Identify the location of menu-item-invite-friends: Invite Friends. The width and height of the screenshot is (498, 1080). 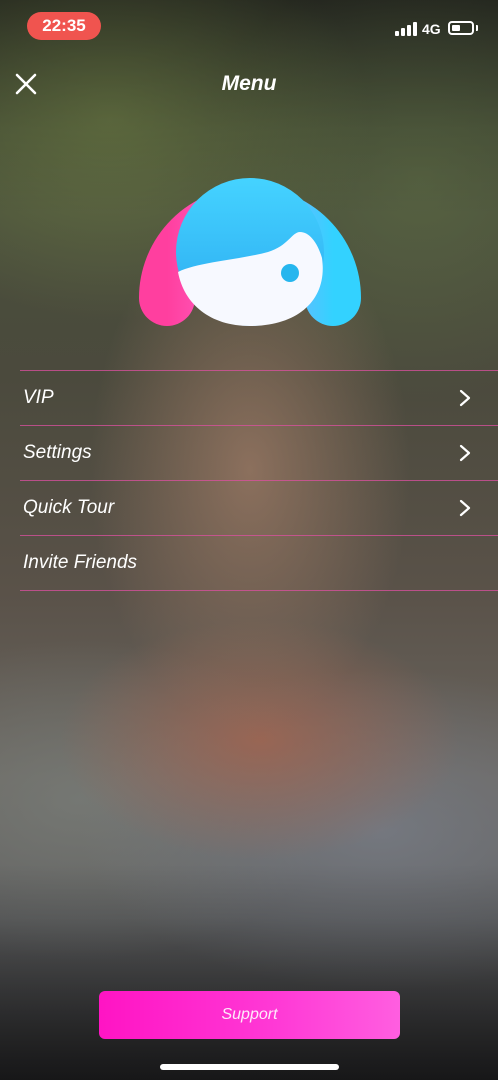
(259, 563).